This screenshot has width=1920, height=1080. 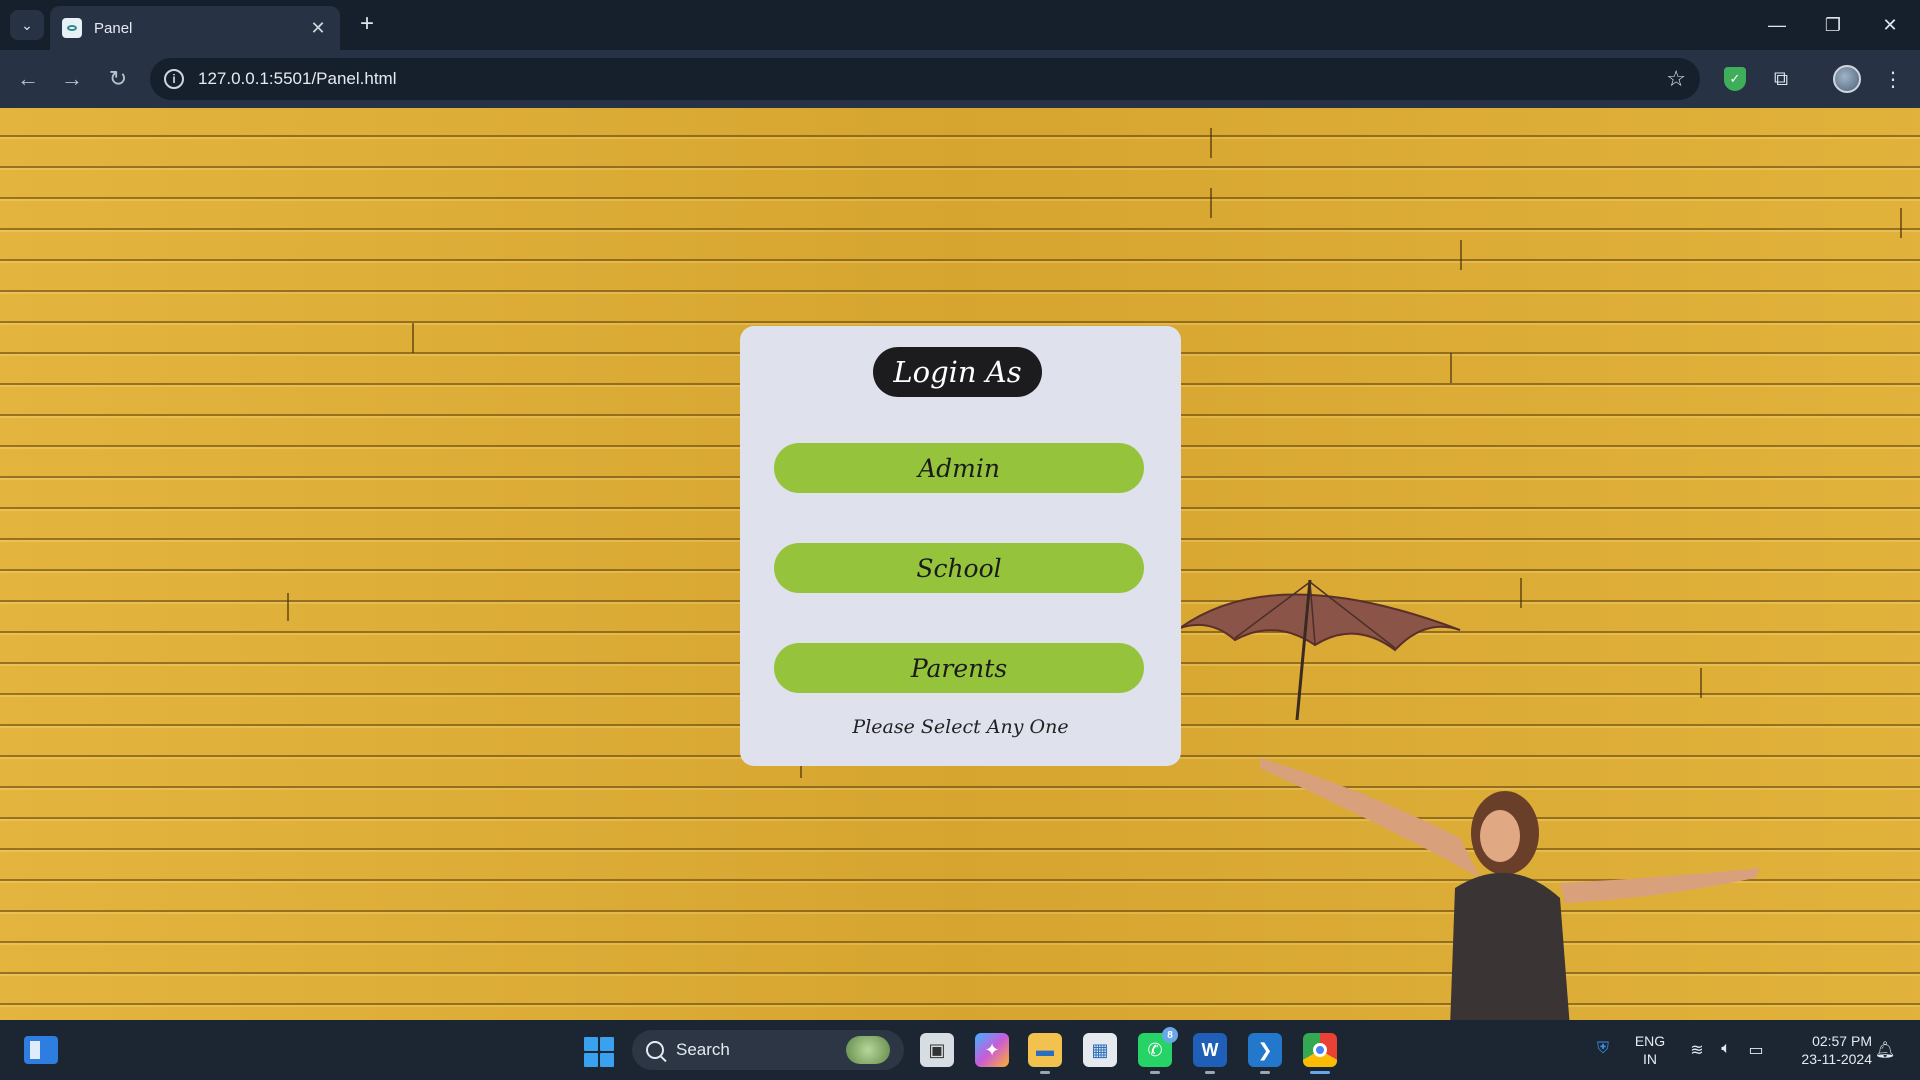 What do you see at coordinates (768, 1050) in the screenshot?
I see `taskbar-search: Search` at bounding box center [768, 1050].